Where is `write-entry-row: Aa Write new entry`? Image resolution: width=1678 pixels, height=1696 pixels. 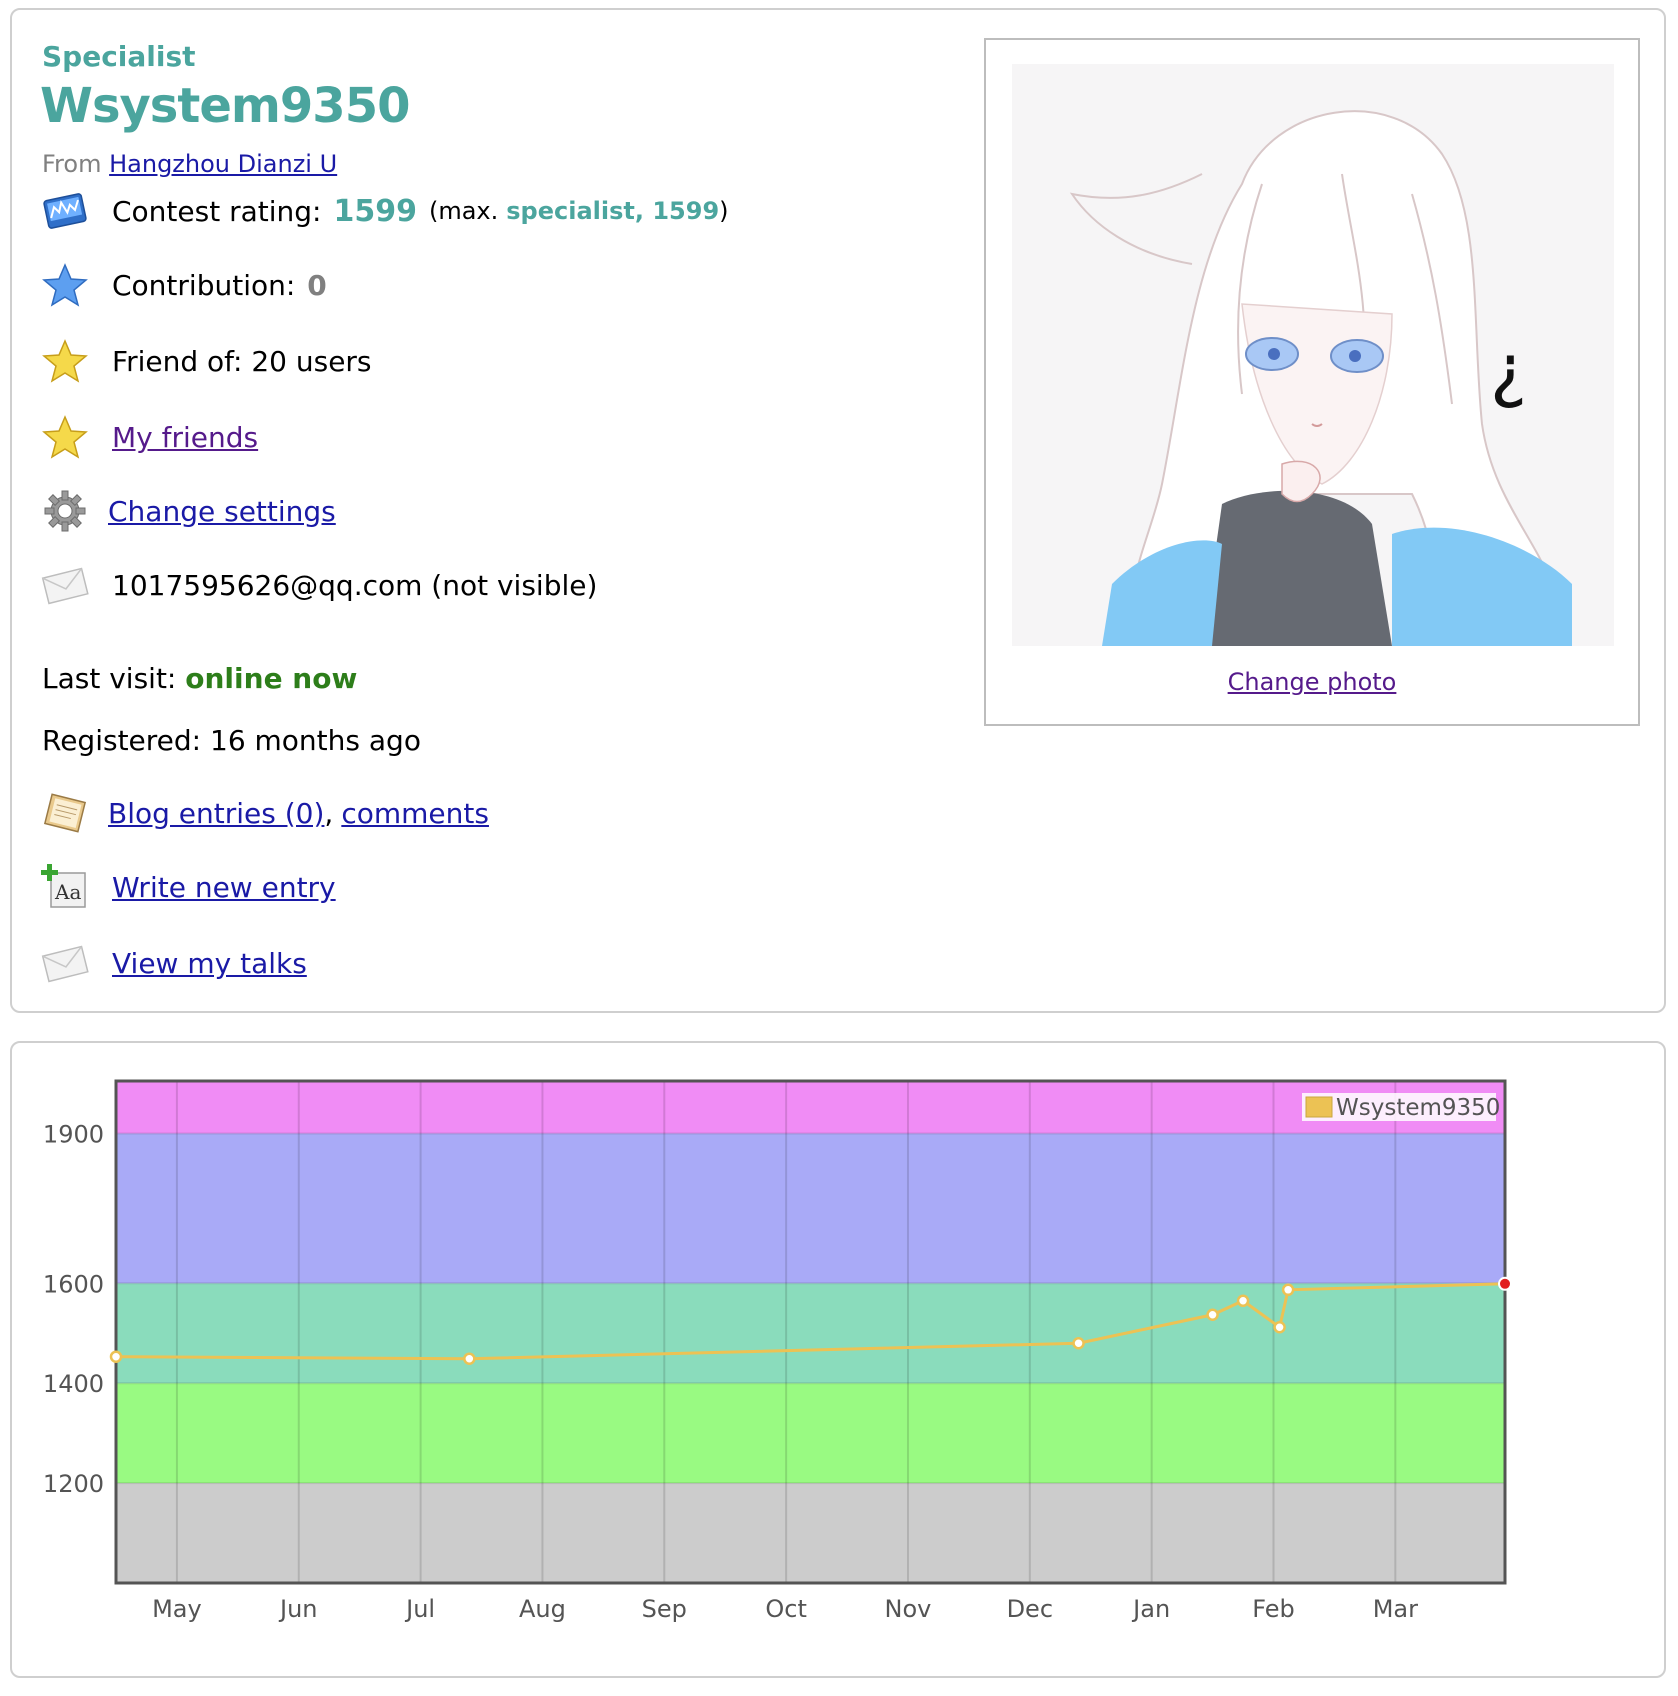
write-entry-row: Aa Write new entry is located at coordinates (188, 887).